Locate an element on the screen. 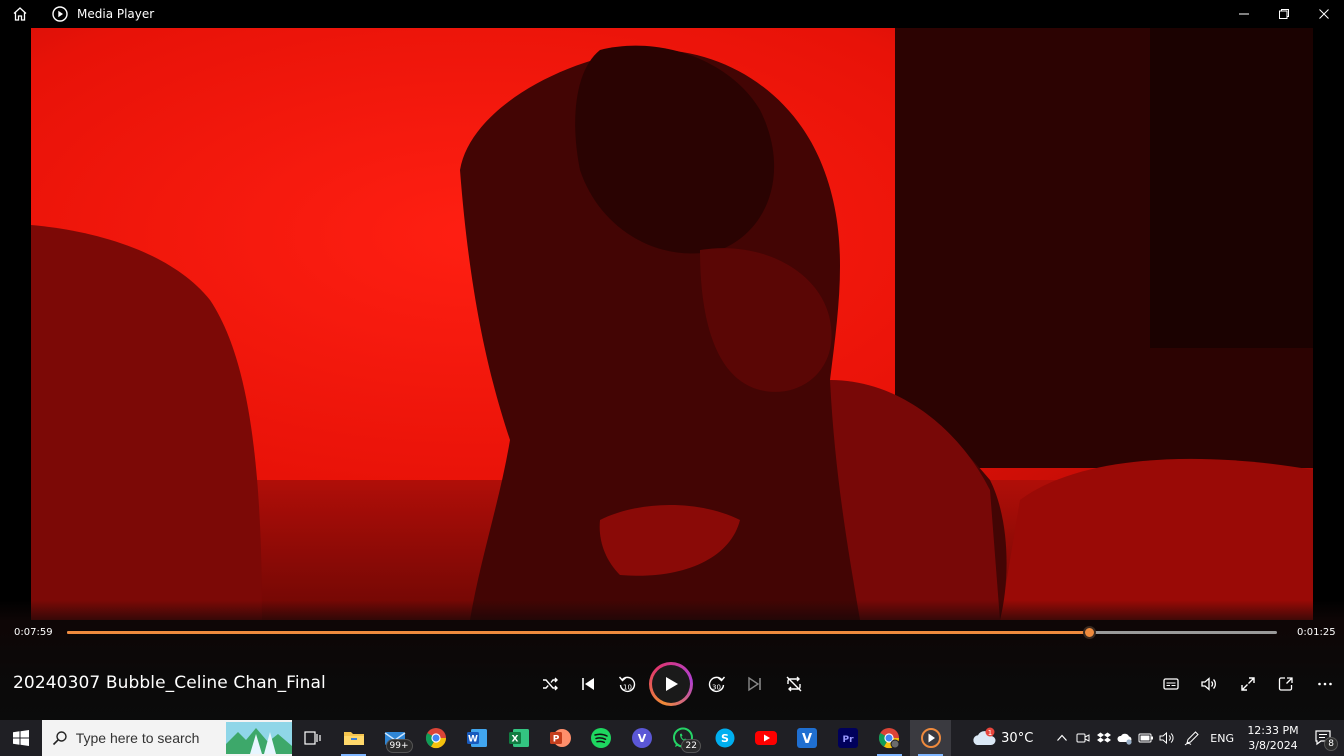  minimize-icon is located at coordinates (1244, 14).